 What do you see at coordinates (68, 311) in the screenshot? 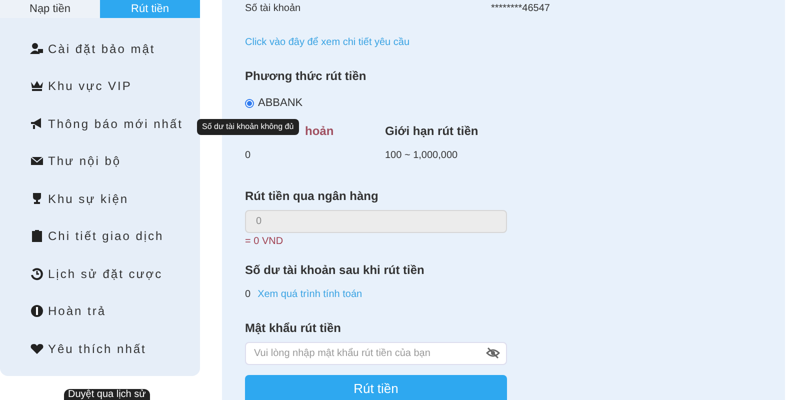
I see `sidebar-item: Hoàn trả` at bounding box center [68, 311].